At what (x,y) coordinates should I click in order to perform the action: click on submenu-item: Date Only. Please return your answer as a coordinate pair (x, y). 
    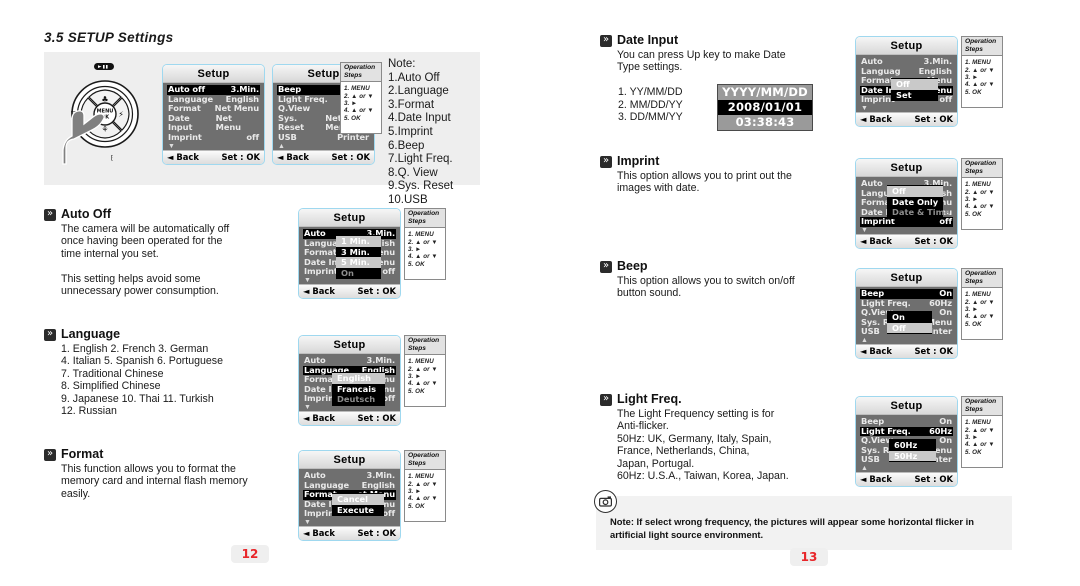
    Looking at the image, I should click on (915, 202).